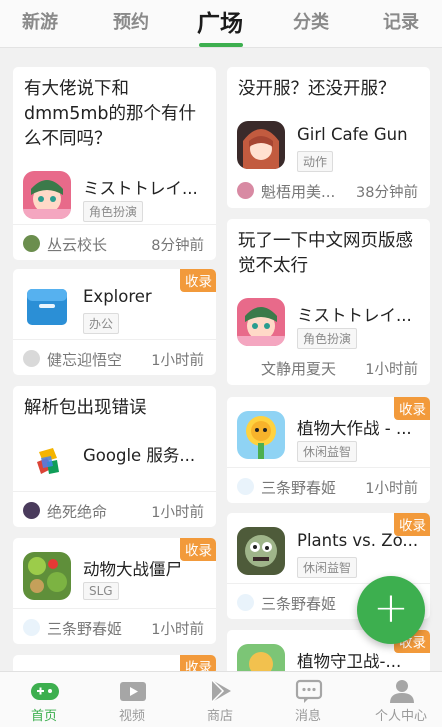  What do you see at coordinates (133, 691) in the screenshot?
I see `video-icon` at bounding box center [133, 691].